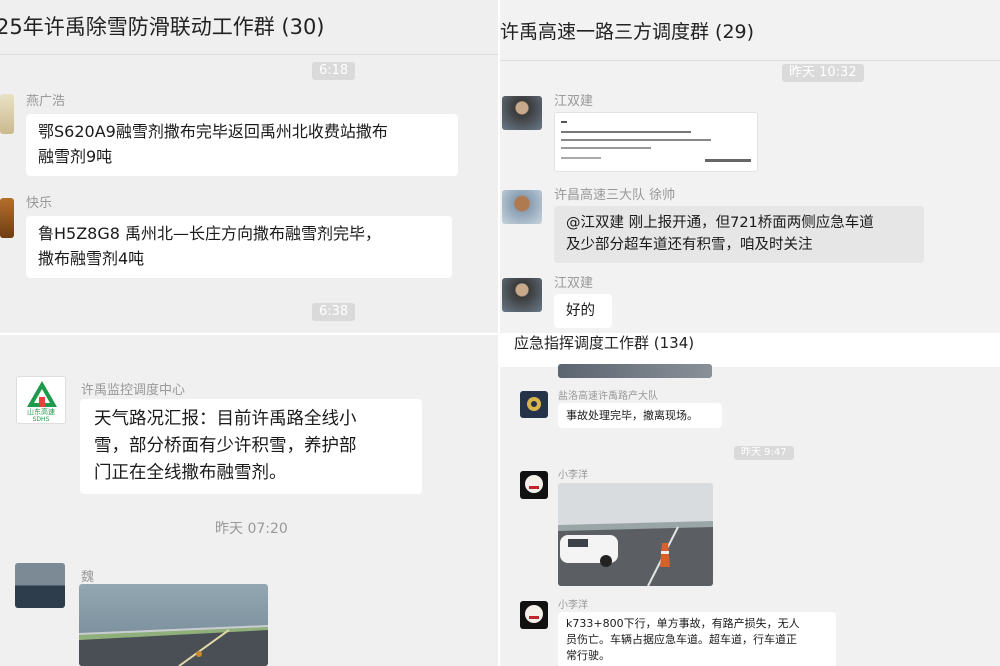  What do you see at coordinates (604, 343) in the screenshot?
I see `chat-title: 应急指挥调度工作群 (134)` at bounding box center [604, 343].